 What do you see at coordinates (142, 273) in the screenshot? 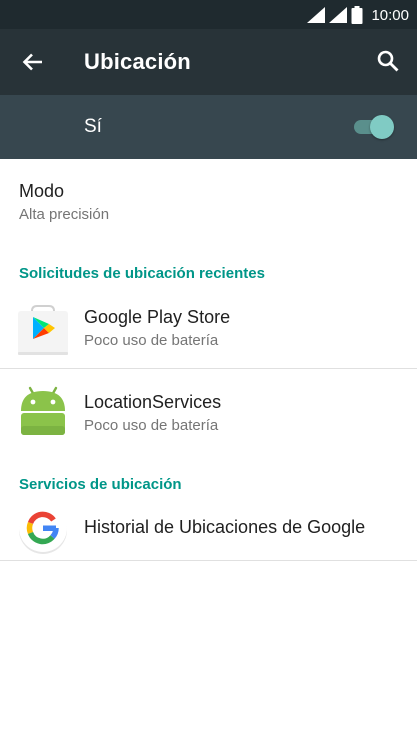
I see `recent-requests-header: Solicitudes de ubicación recientes` at bounding box center [142, 273].